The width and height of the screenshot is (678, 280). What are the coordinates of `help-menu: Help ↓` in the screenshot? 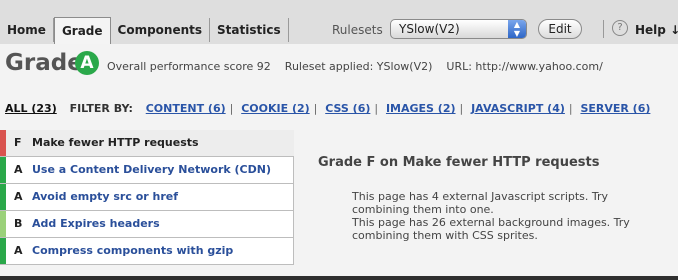 It's located at (656, 30).